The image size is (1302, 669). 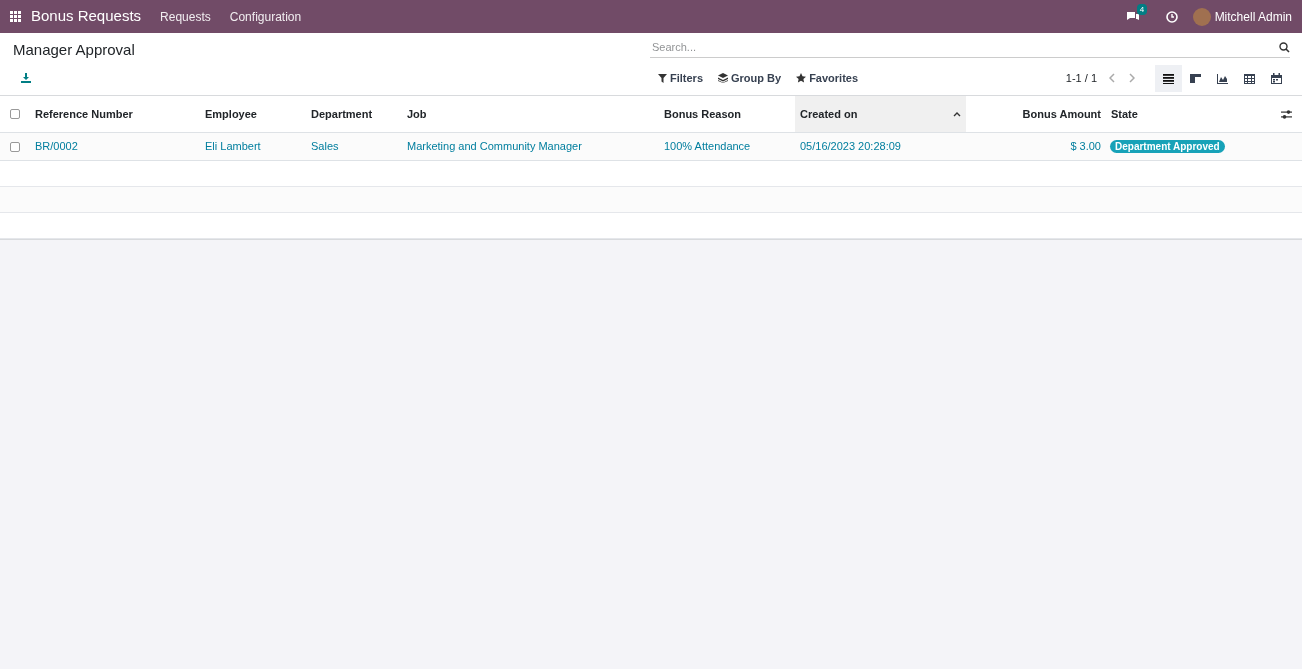 What do you see at coordinates (74, 50) in the screenshot?
I see `breadcrumb: Manager Approval` at bounding box center [74, 50].